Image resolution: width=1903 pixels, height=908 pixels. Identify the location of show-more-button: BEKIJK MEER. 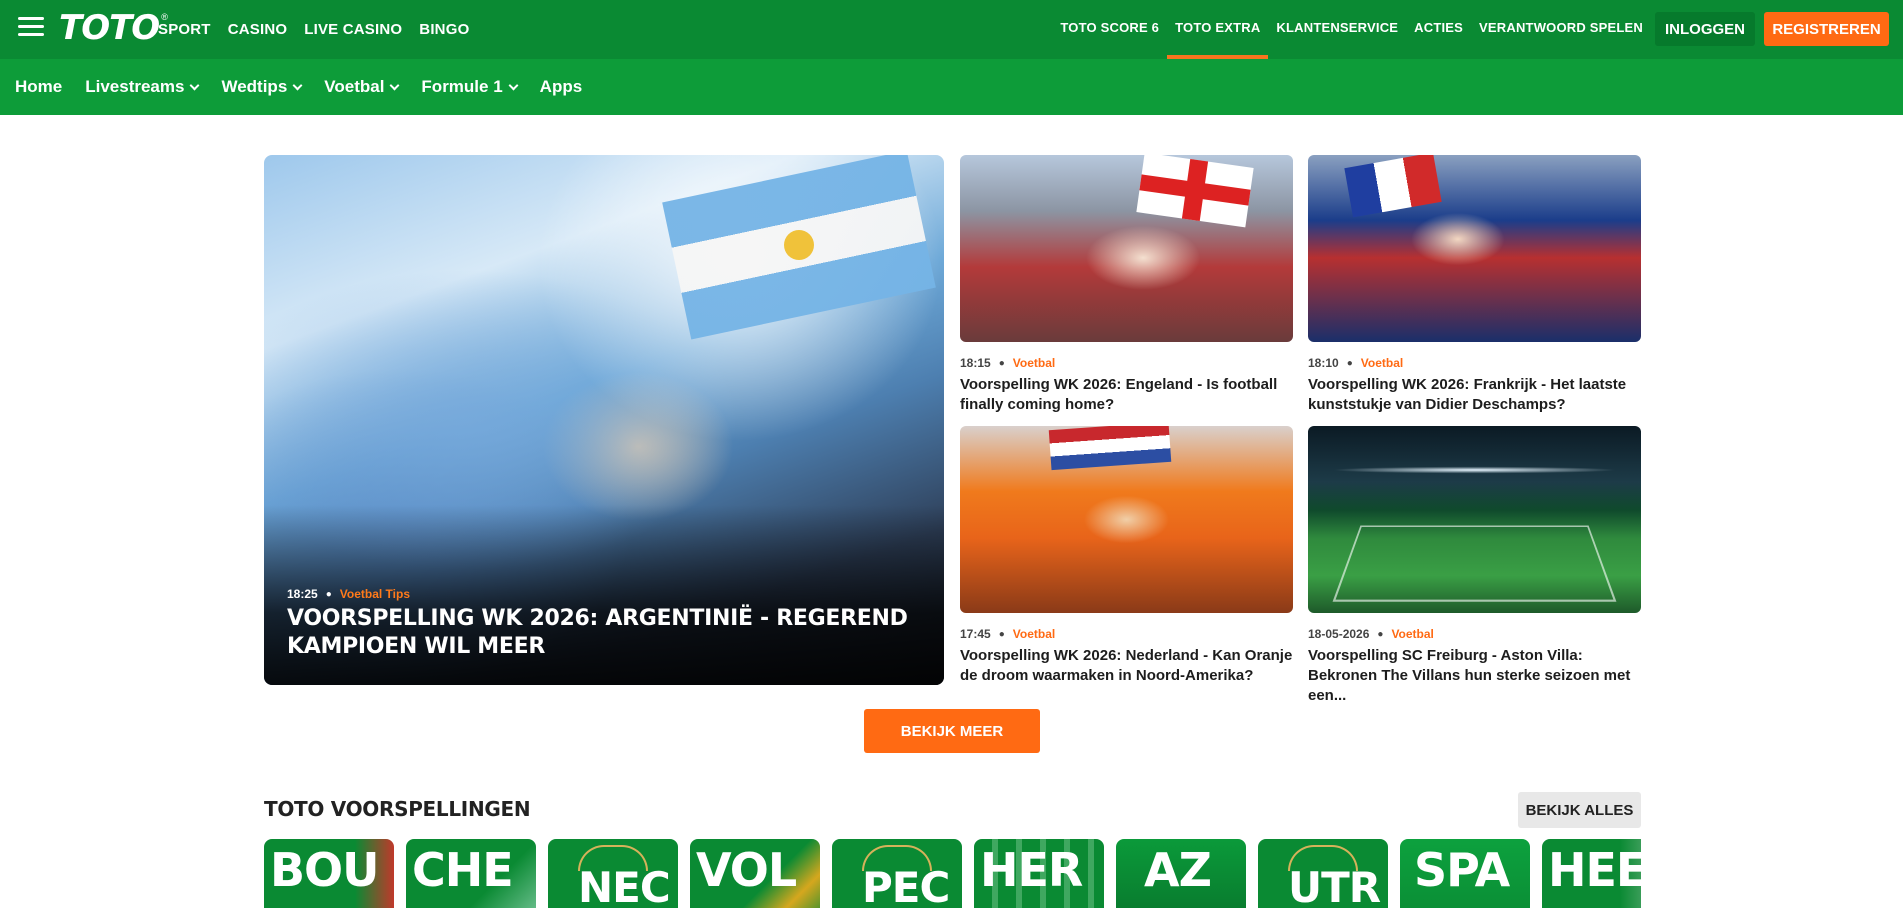
(952, 731).